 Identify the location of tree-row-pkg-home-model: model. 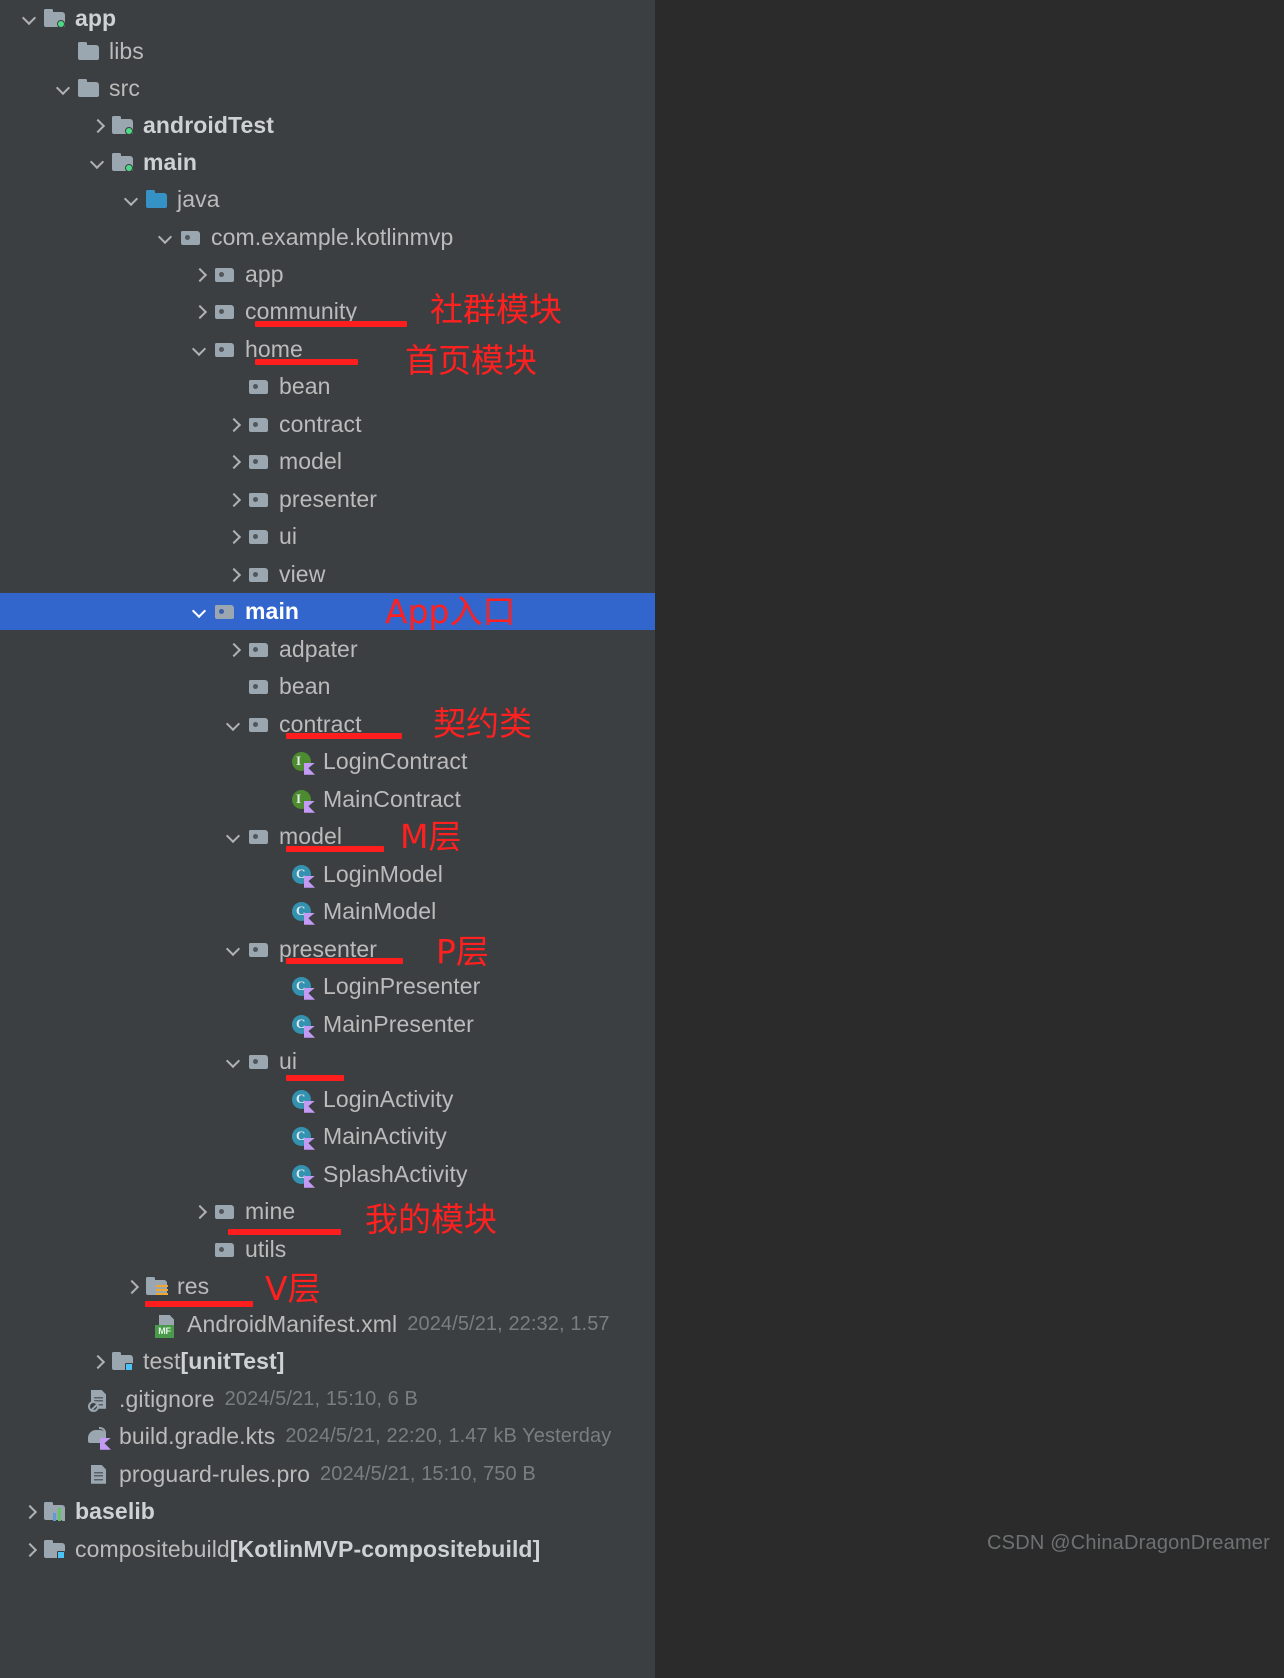
(327, 461).